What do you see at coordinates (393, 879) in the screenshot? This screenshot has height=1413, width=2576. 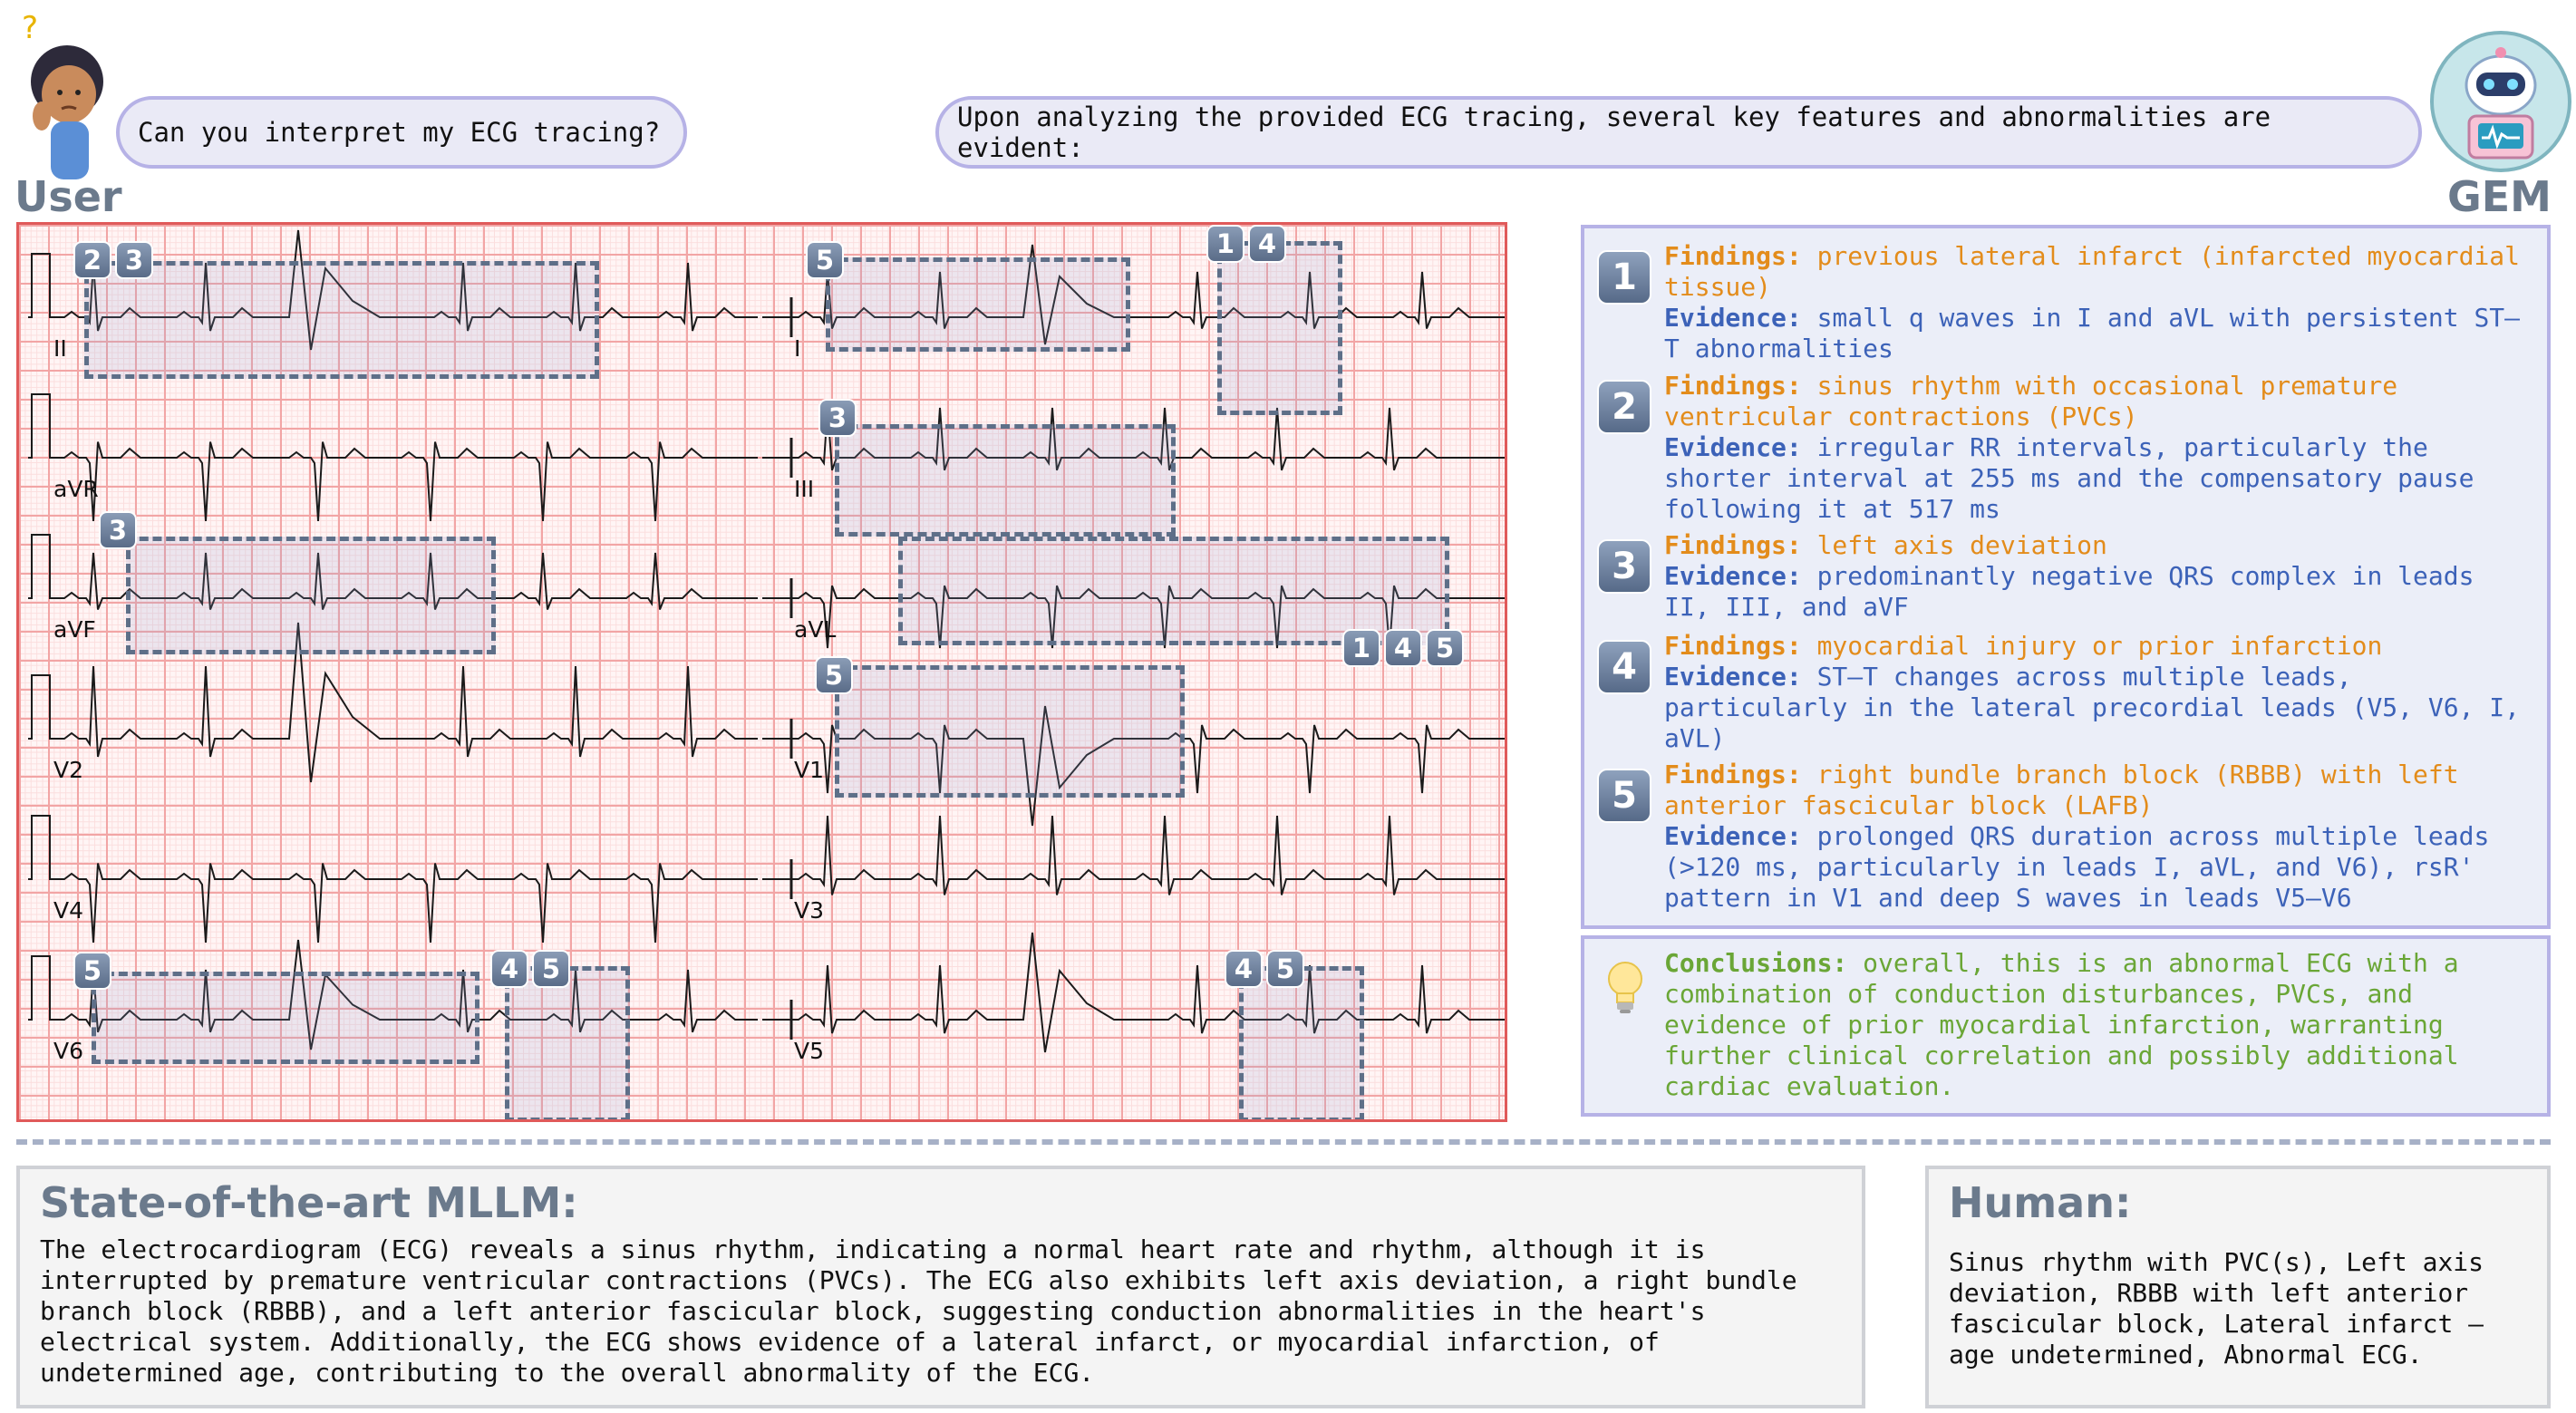 I see `wave-v4` at bounding box center [393, 879].